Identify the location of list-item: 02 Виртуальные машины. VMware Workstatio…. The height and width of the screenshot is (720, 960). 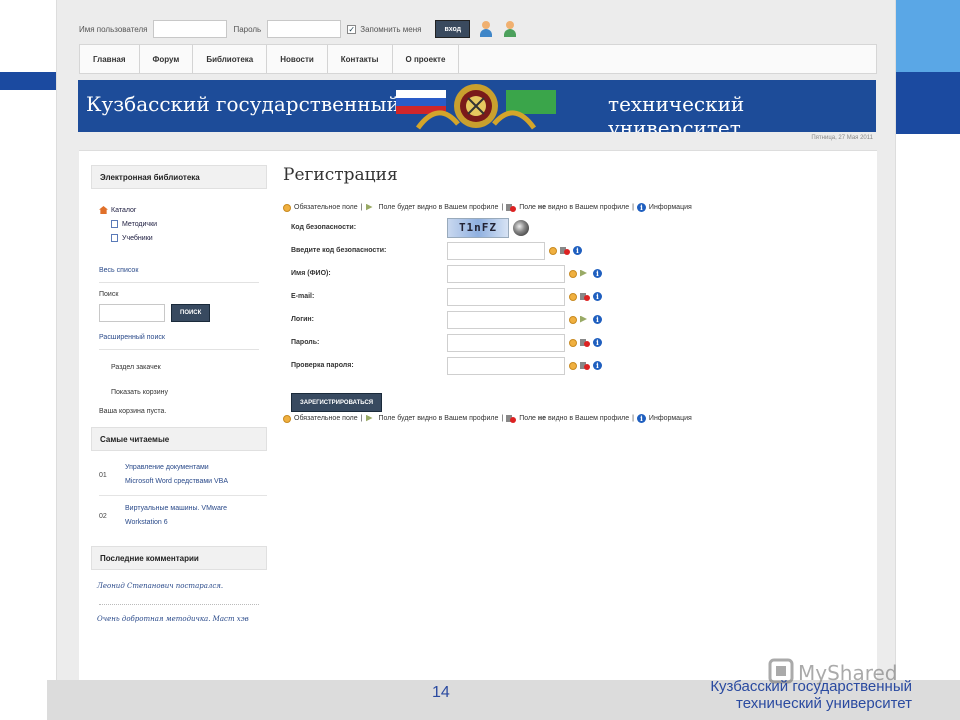
(183, 516).